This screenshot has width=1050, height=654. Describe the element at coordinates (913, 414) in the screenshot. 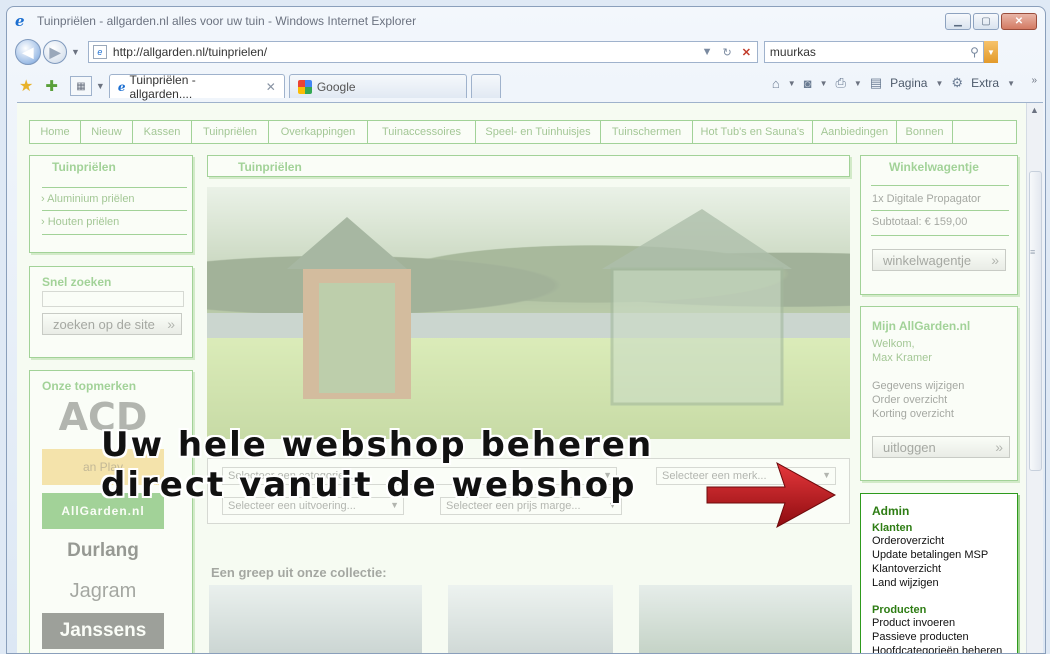

I see `account-link-korting: Korting overzicht` at that location.